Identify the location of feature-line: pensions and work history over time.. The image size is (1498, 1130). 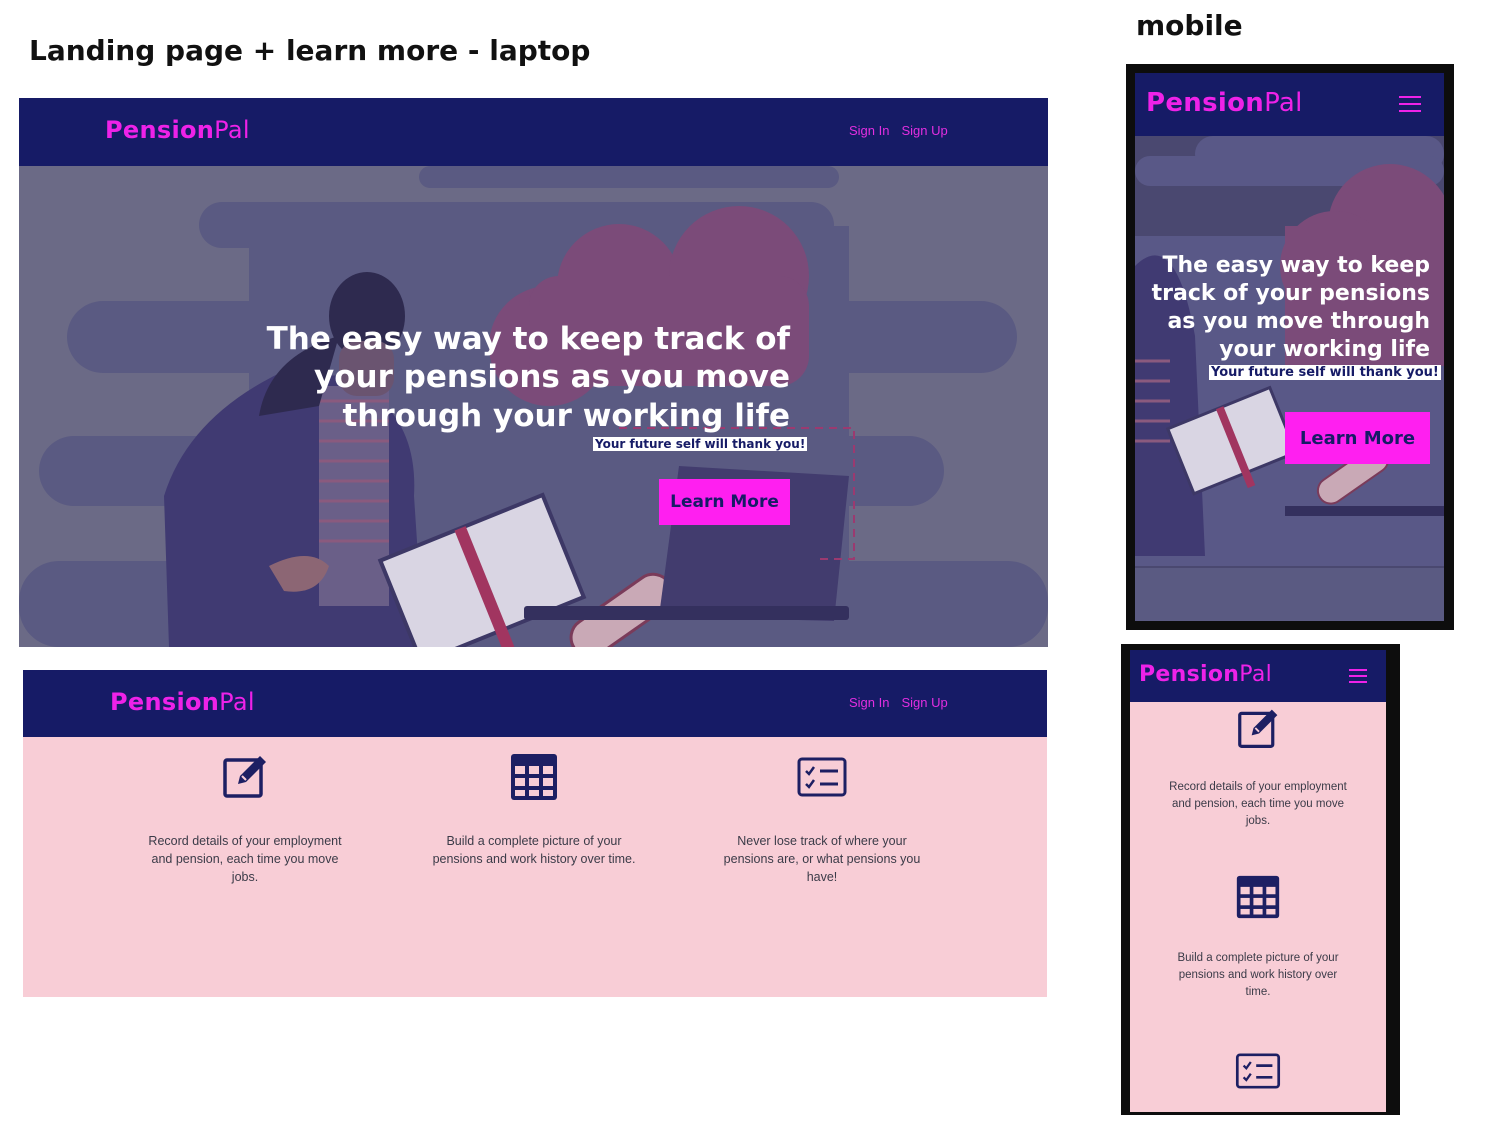
(534, 859).